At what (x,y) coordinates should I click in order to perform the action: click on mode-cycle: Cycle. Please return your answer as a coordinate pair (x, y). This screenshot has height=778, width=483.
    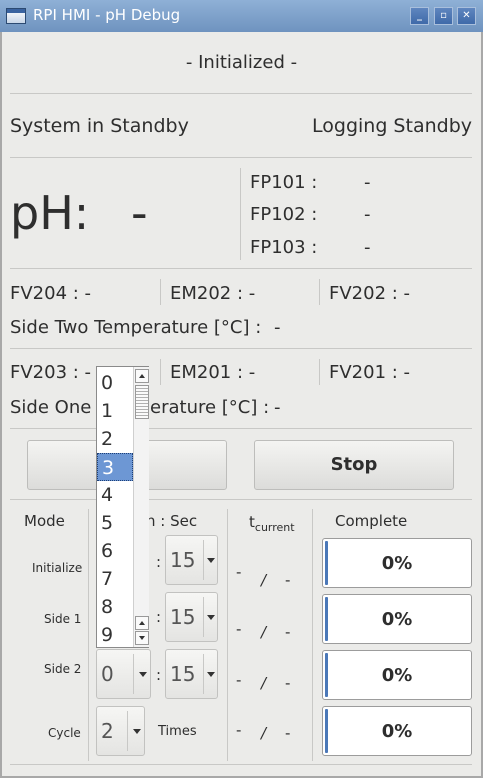
    Looking at the image, I should click on (64, 733).